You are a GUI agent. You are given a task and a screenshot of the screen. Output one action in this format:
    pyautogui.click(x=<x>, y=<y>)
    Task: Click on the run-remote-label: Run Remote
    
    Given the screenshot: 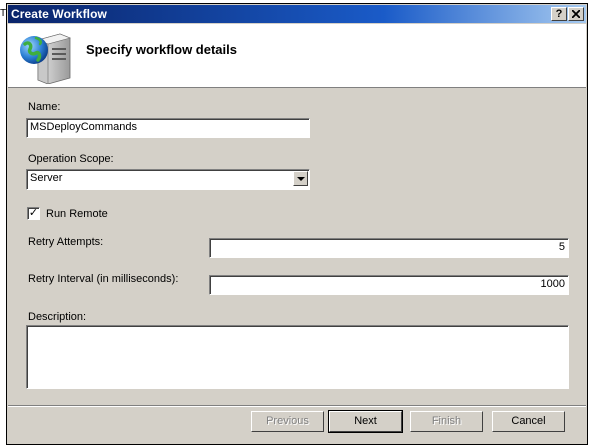 What is the action you would take?
    pyautogui.click(x=77, y=214)
    